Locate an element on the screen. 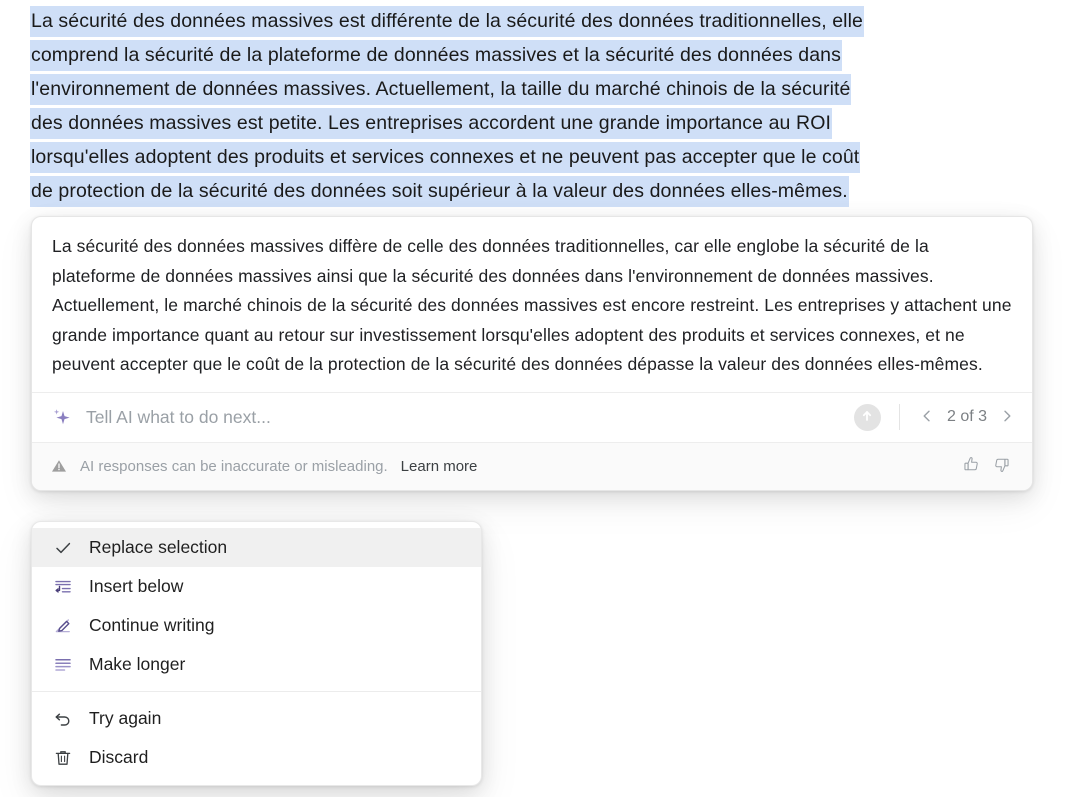  menu-item-label: Discard is located at coordinates (119, 757).